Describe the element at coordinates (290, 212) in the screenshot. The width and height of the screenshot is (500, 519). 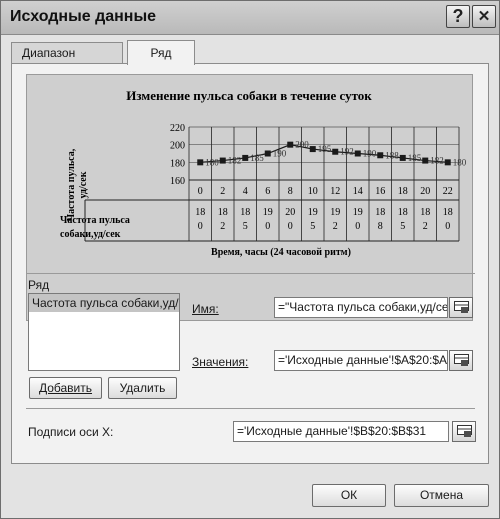
I see `table-cell-value: 20` at that location.